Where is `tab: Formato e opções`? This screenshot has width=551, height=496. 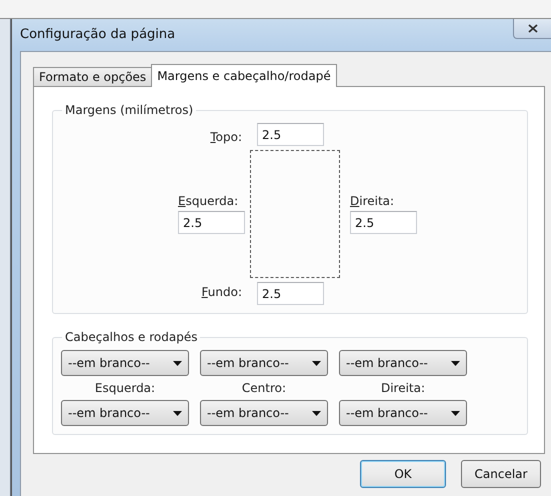
tab: Formato e opções is located at coordinates (92, 77).